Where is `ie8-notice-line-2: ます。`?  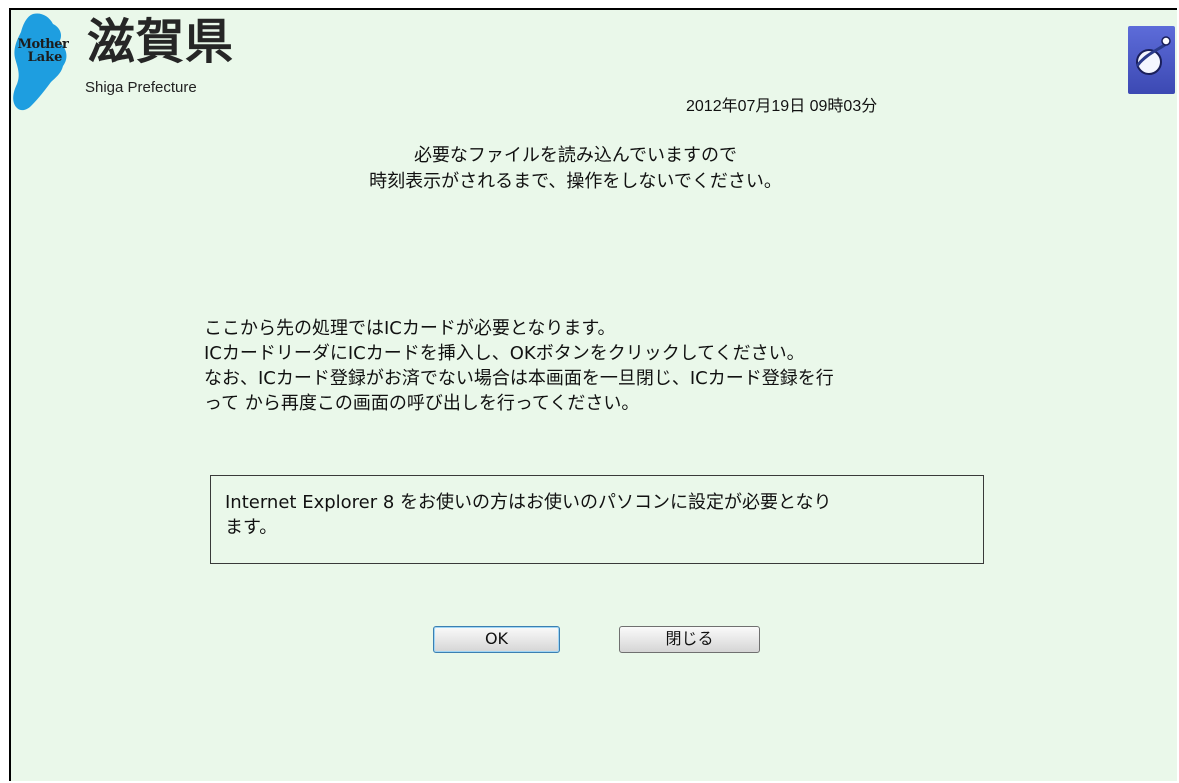
ie8-notice-line-2: ます。 is located at coordinates (251, 527).